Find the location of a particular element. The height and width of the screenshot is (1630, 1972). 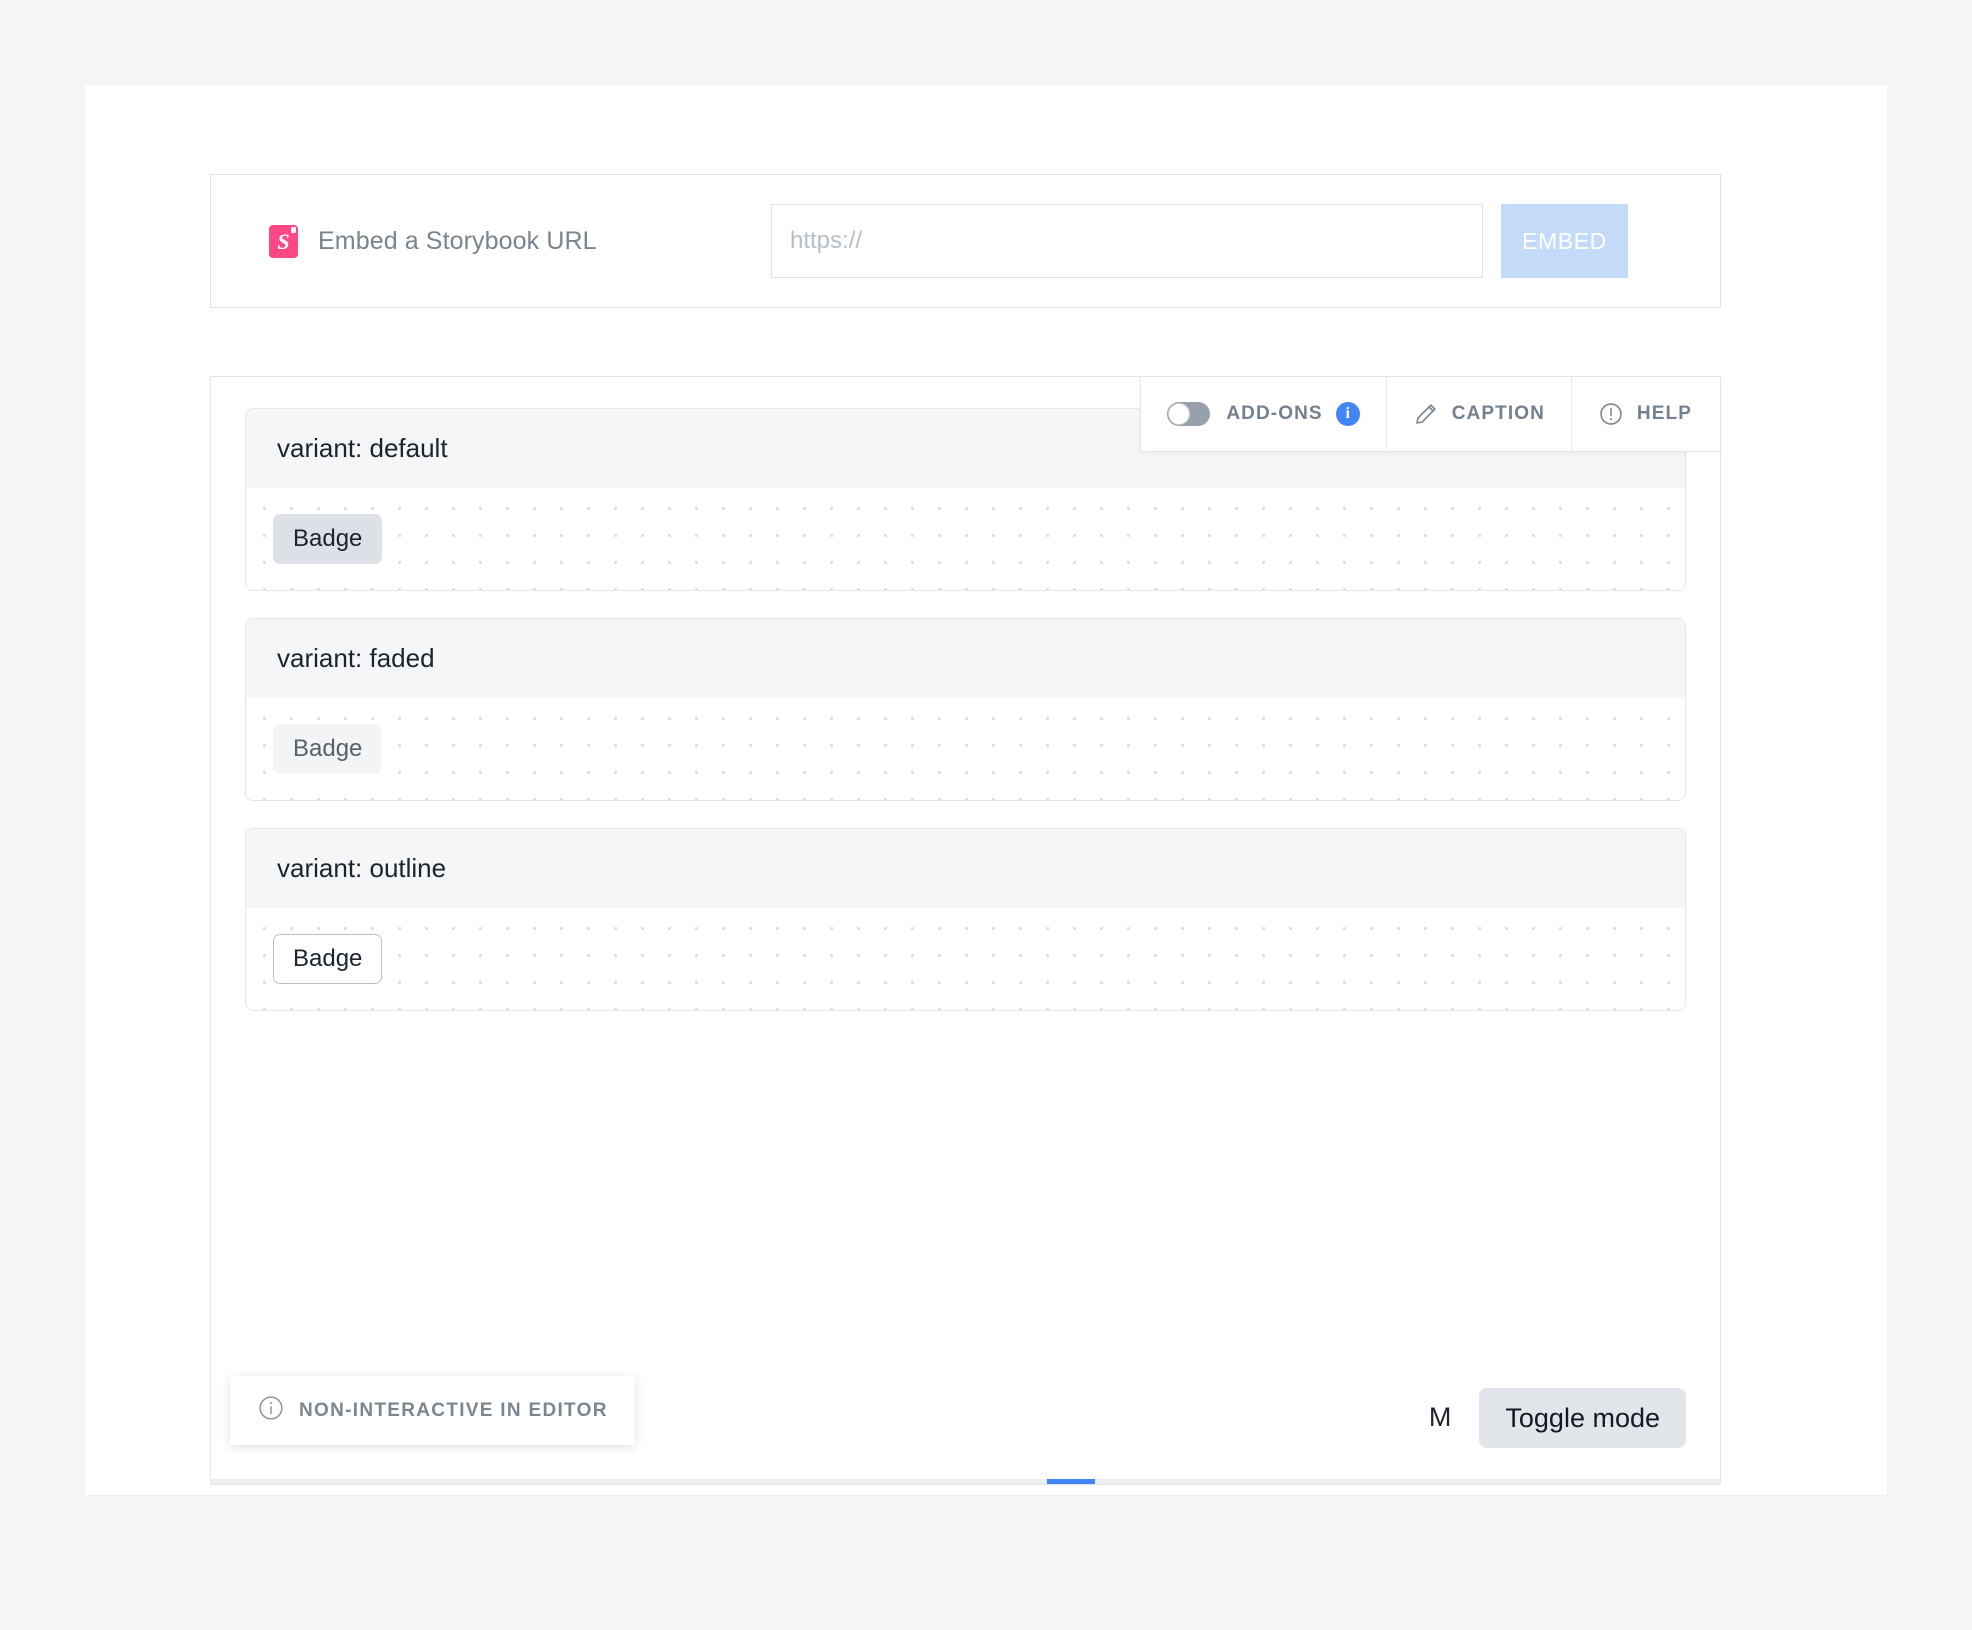

info-circle-outline-icon is located at coordinates (271, 1410).